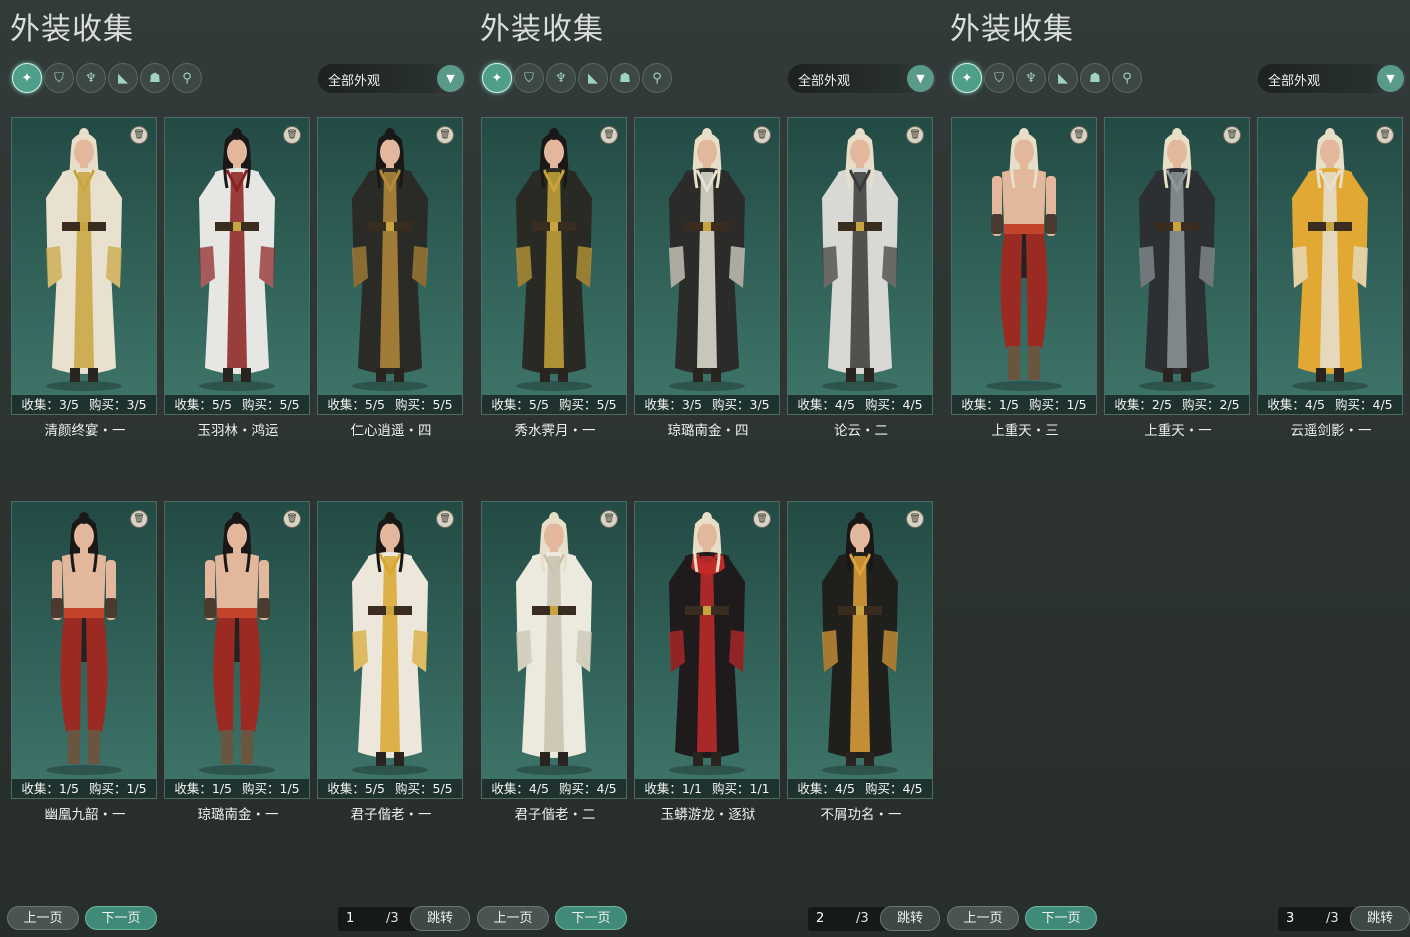  Describe the element at coordinates (1290, 918) in the screenshot. I see `current-page: 3` at that location.